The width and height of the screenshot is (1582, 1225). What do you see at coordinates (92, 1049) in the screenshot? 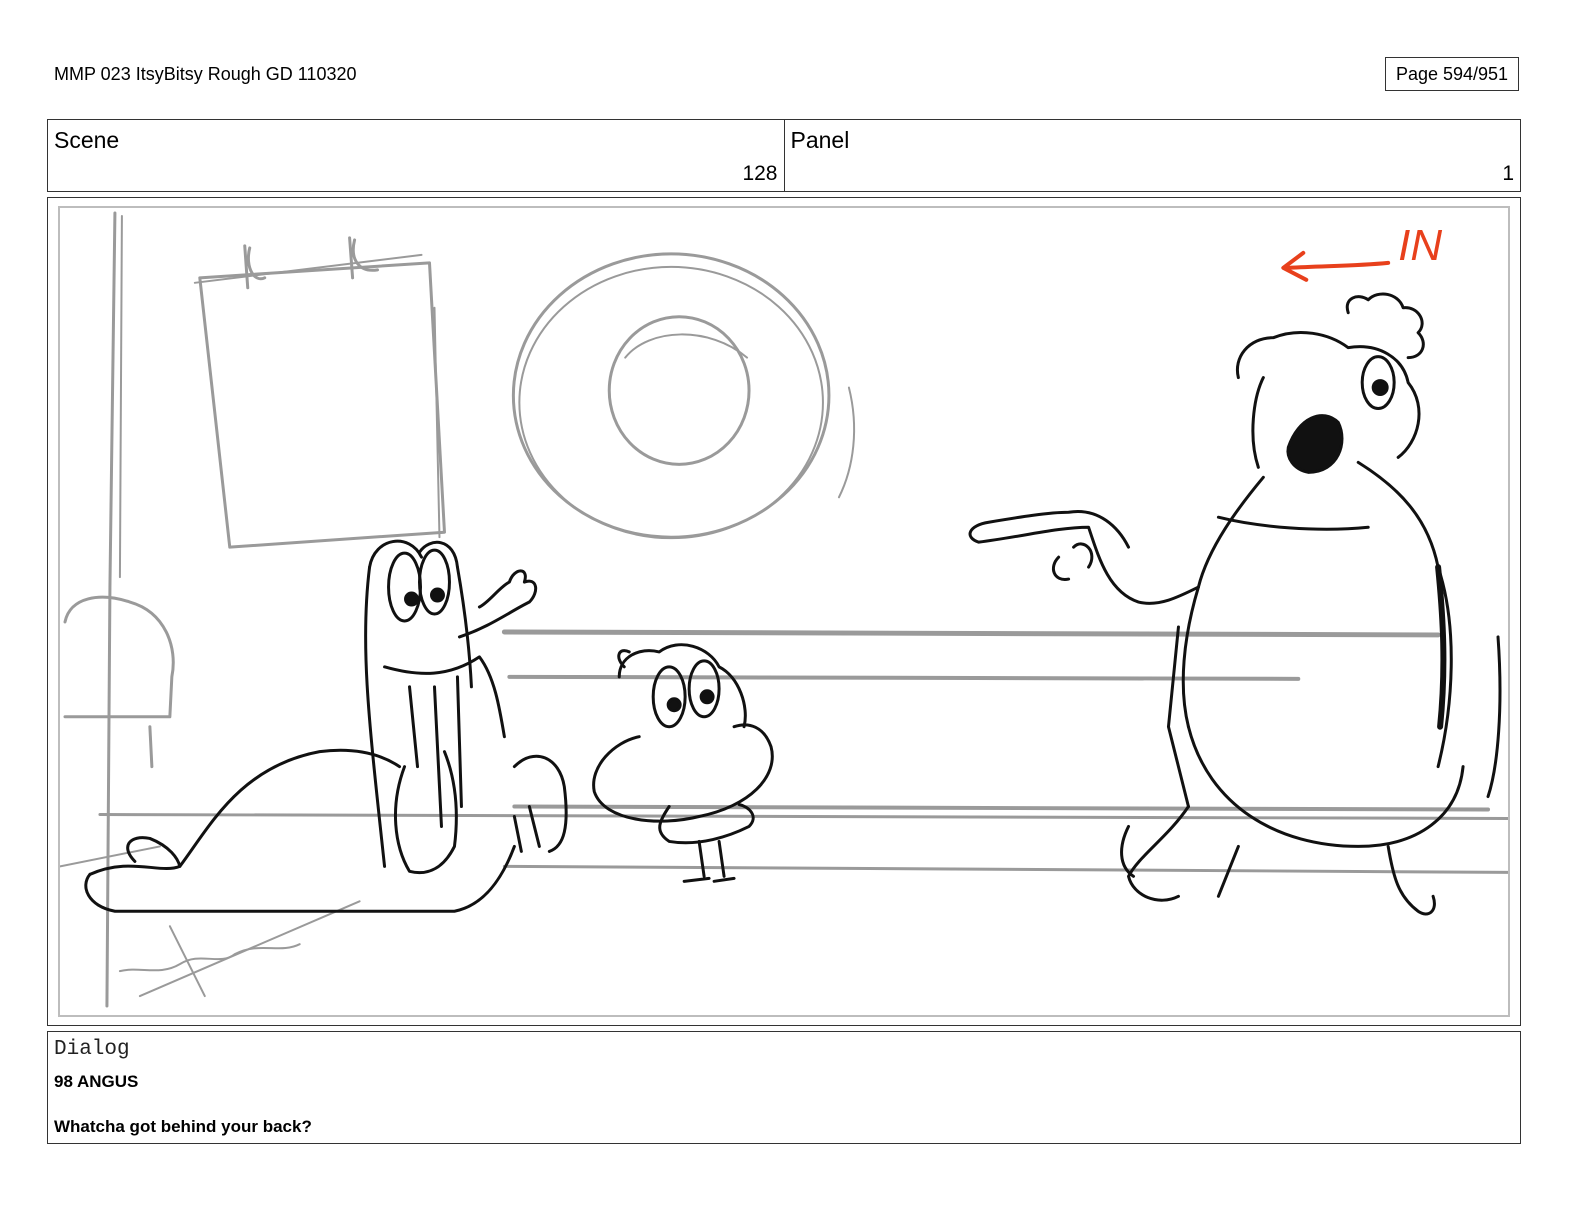
I see `dialog-label: Dialog` at bounding box center [92, 1049].